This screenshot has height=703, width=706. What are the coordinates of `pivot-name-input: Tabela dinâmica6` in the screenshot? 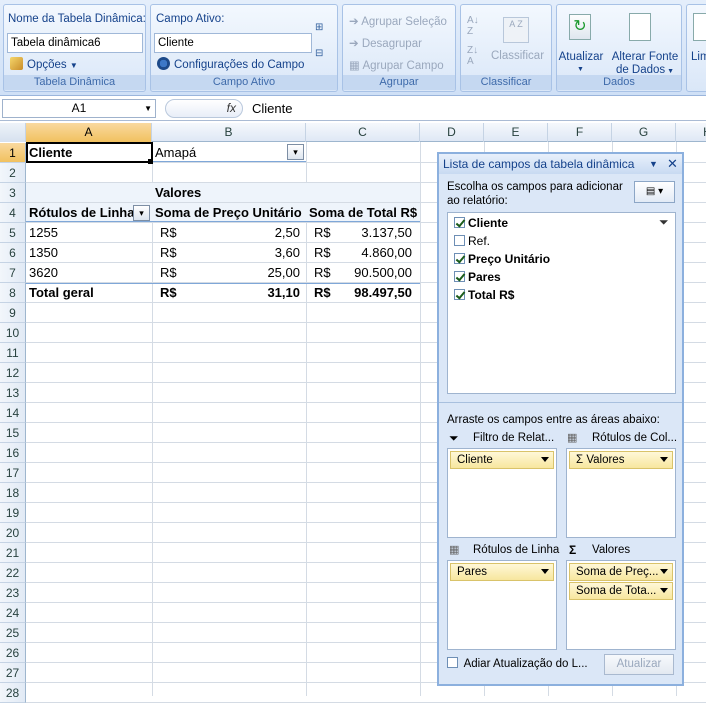 It's located at (75, 43).